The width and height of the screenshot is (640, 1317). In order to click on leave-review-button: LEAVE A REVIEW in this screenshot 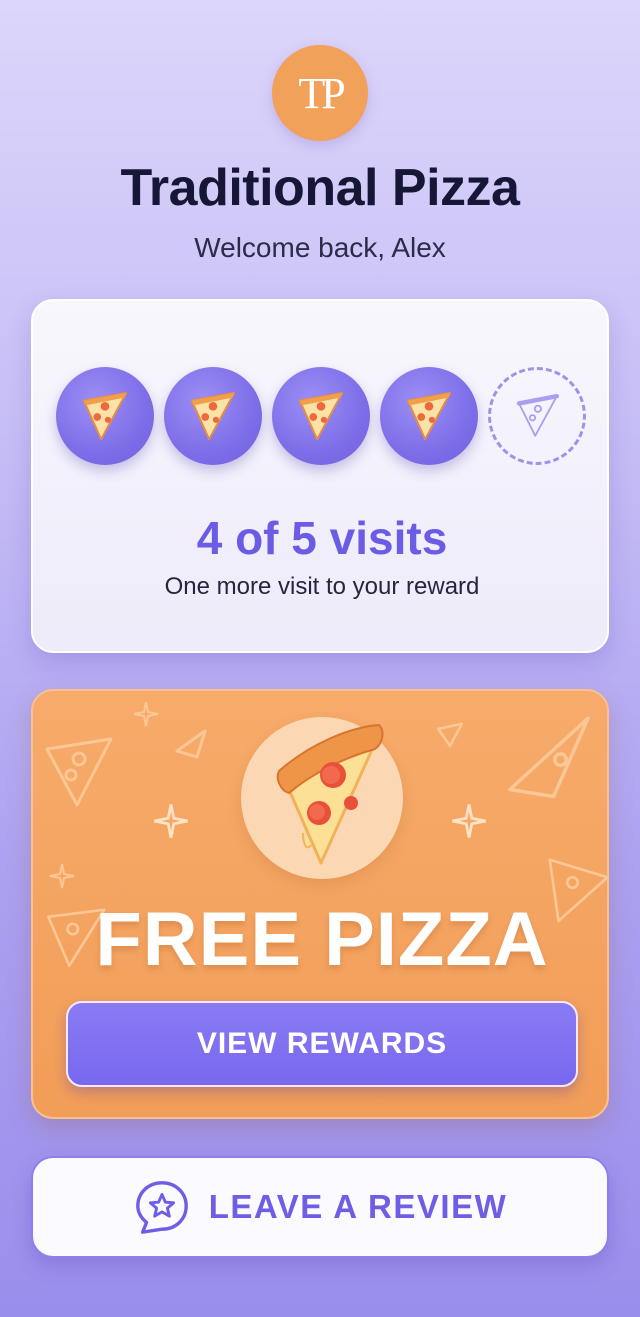, I will do `click(320, 1207)`.